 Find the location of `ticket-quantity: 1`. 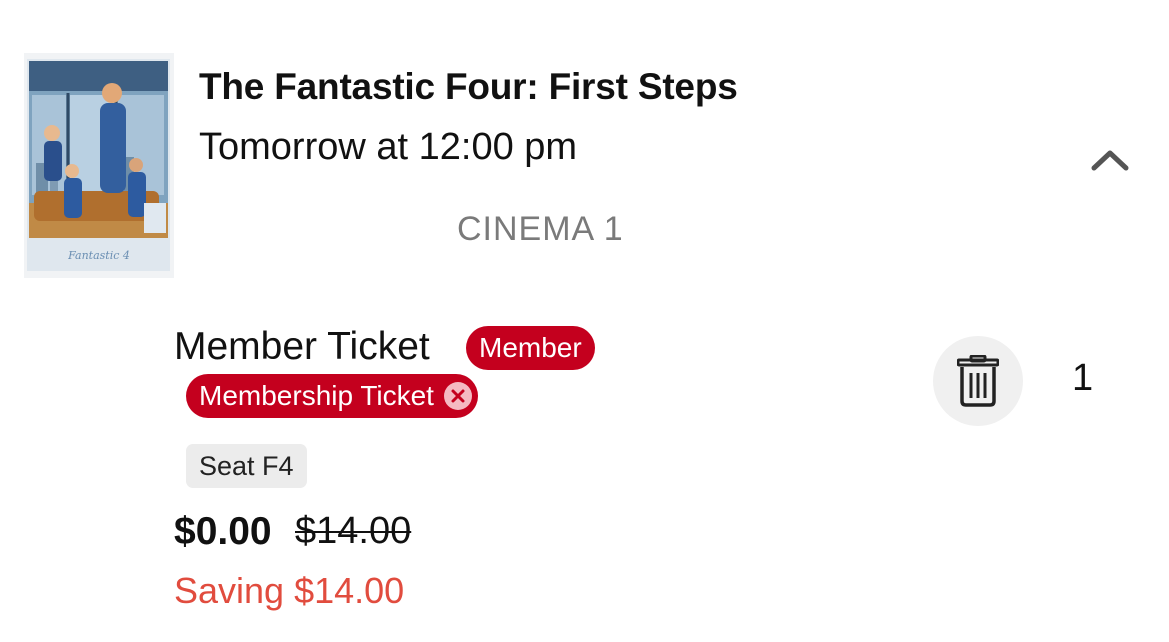

ticket-quantity: 1 is located at coordinates (1083, 378).